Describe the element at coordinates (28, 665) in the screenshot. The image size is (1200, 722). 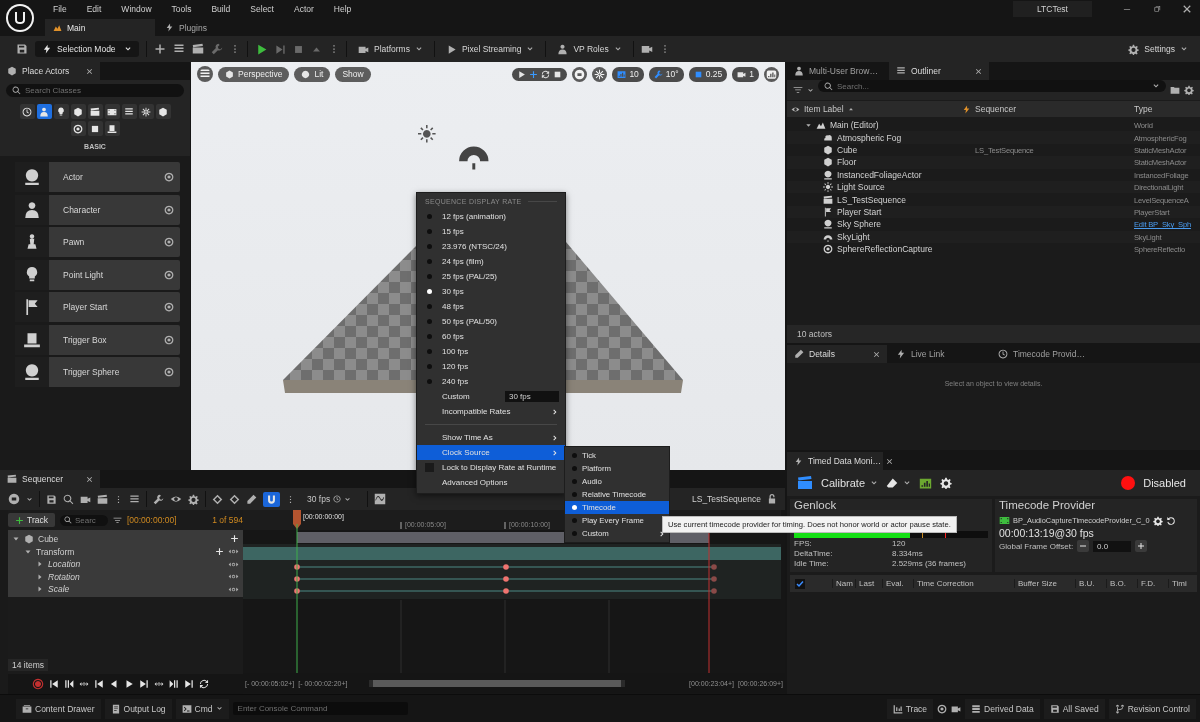
I see `item-count: 14 items` at that location.